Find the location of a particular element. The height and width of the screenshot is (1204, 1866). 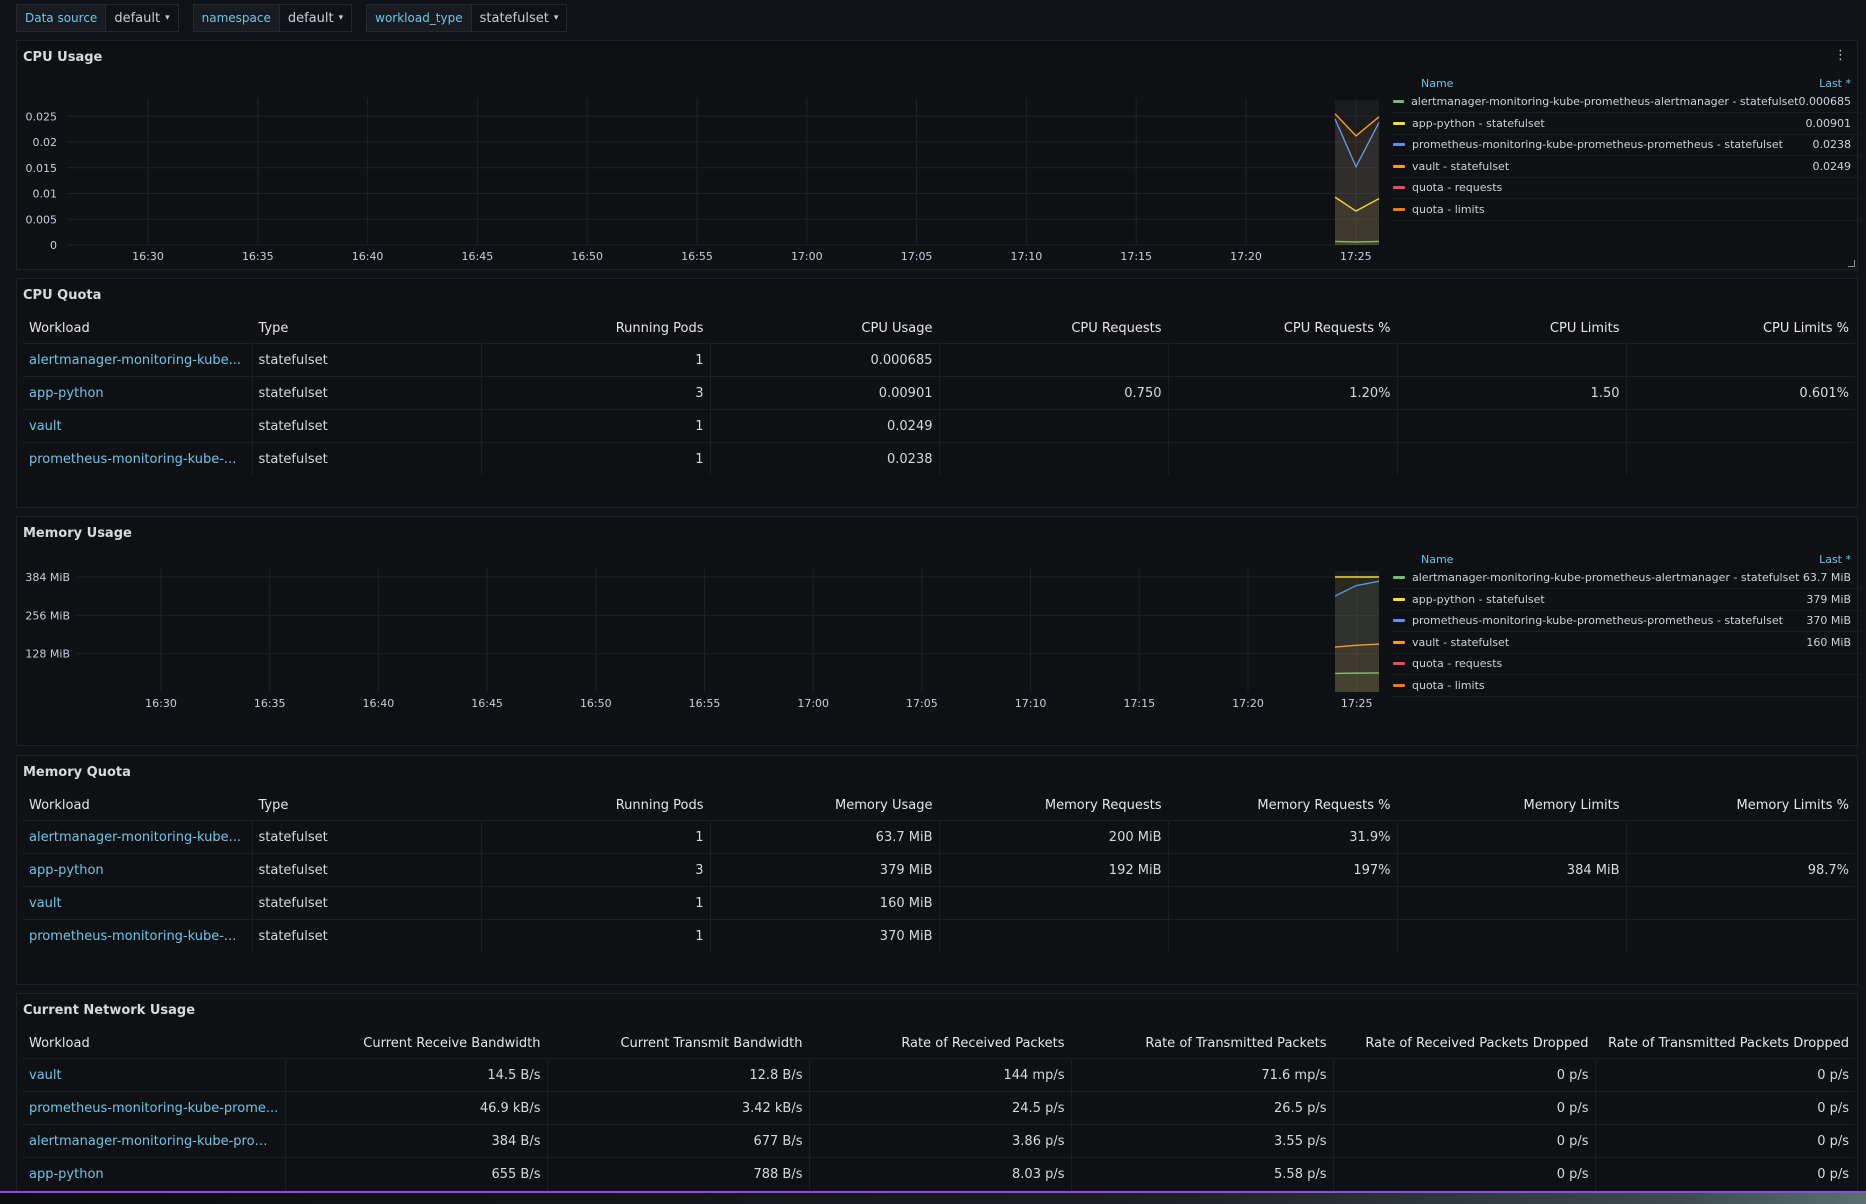

x-tick-label: 17:20 is located at coordinates (1248, 703).